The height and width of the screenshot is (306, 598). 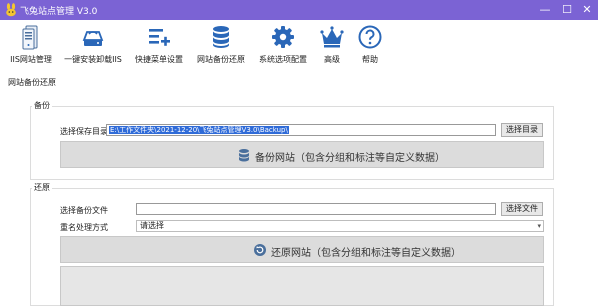 I want to click on toolbar-item-iis-site-manager: IIS网站管理, so click(x=31, y=47).